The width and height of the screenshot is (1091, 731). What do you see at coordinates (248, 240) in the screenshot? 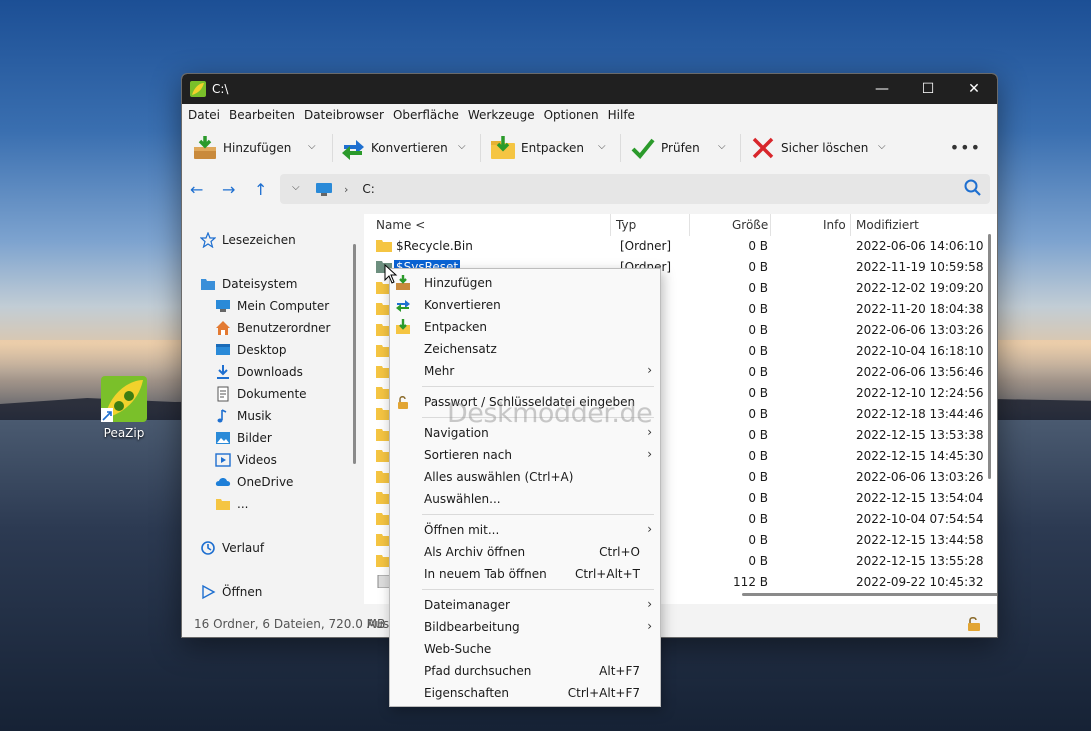
I see `sidebar-item-bookmarks: Lesezeichen` at bounding box center [248, 240].